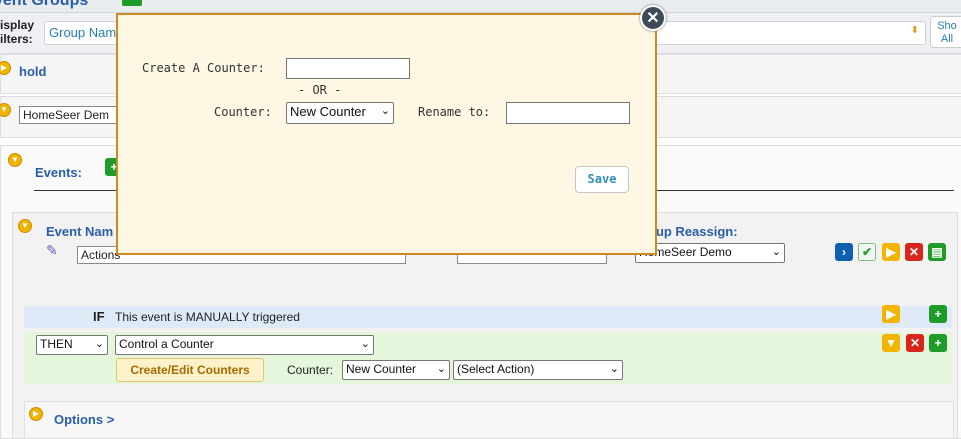  What do you see at coordinates (915, 343) in the screenshot?
I see `then-delete-icon: ✕` at bounding box center [915, 343].